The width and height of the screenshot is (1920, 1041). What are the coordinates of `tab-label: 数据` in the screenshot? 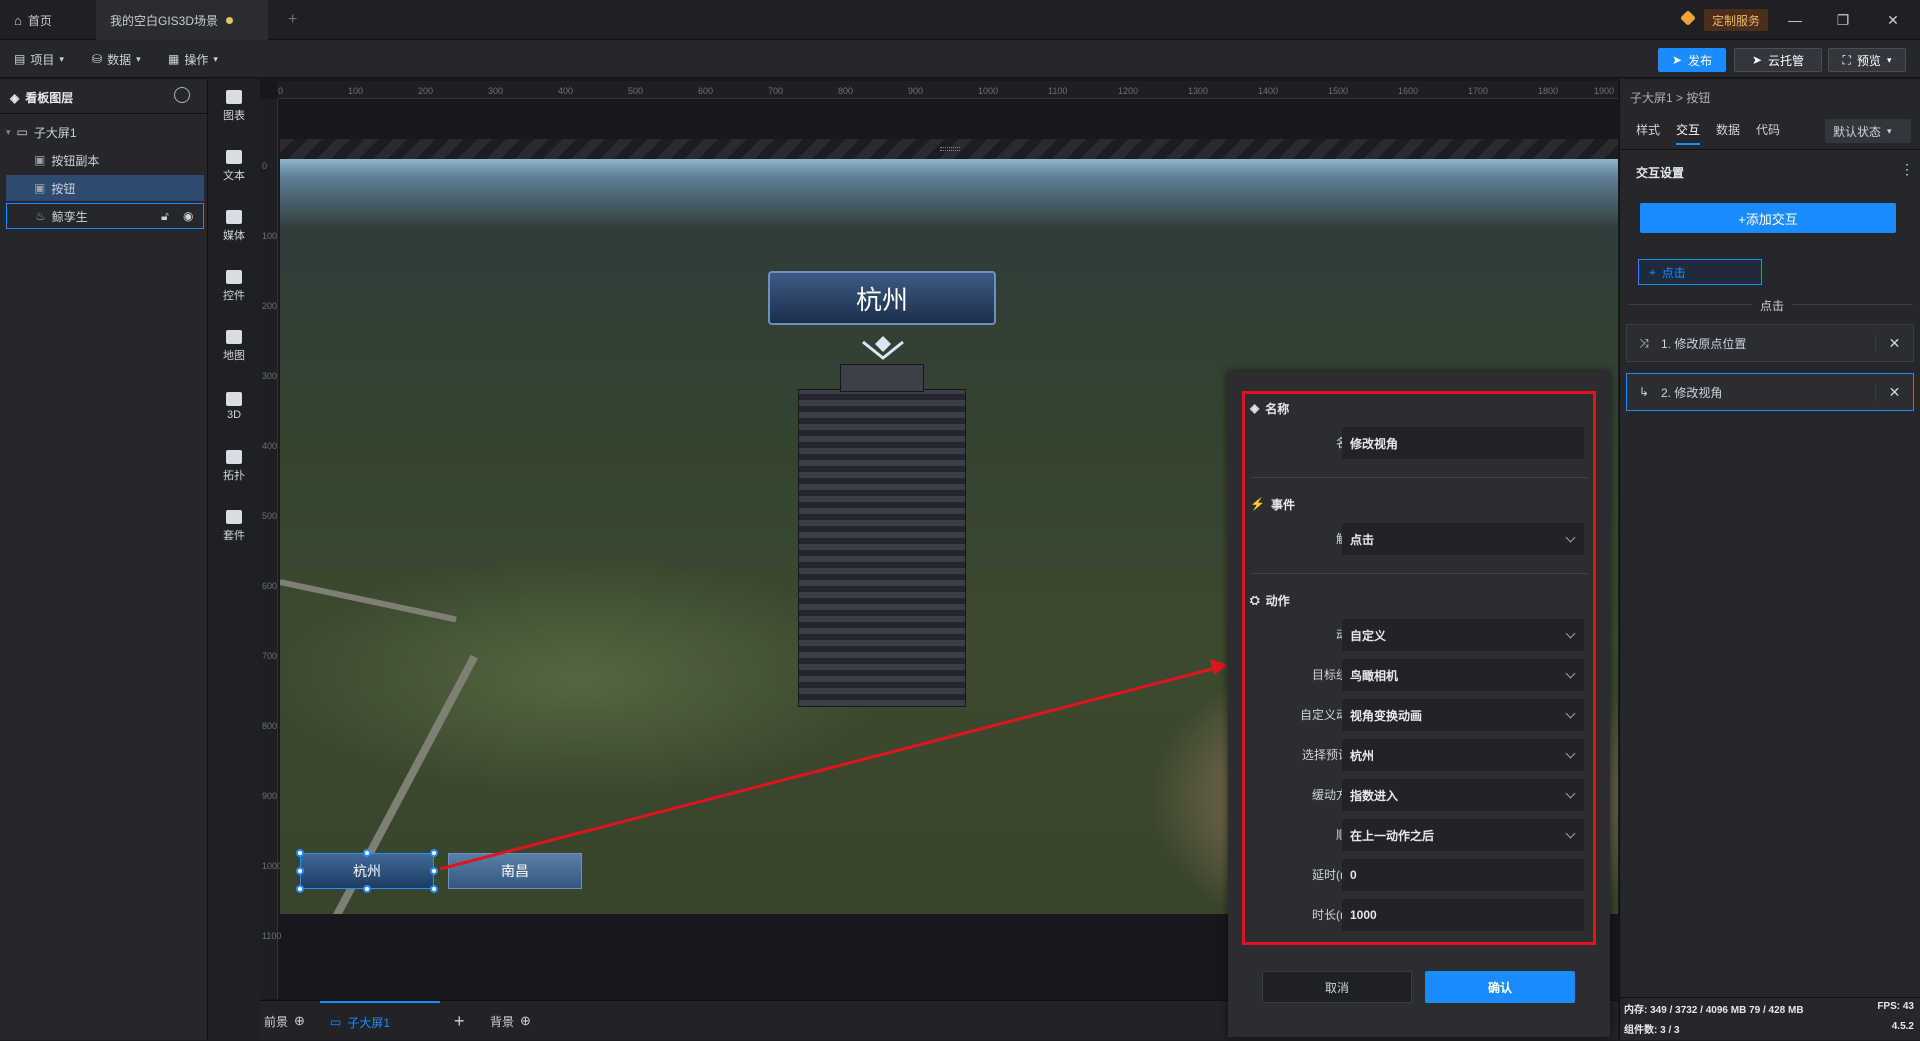 It's located at (1728, 130).